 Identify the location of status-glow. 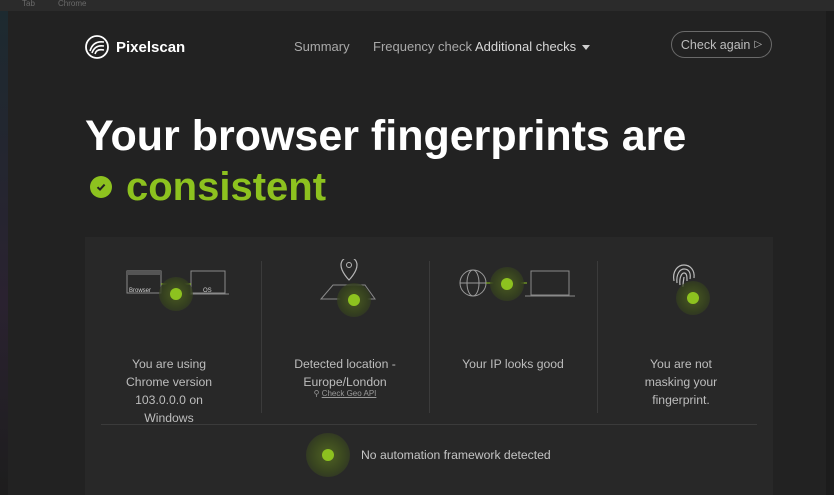
(328, 455).